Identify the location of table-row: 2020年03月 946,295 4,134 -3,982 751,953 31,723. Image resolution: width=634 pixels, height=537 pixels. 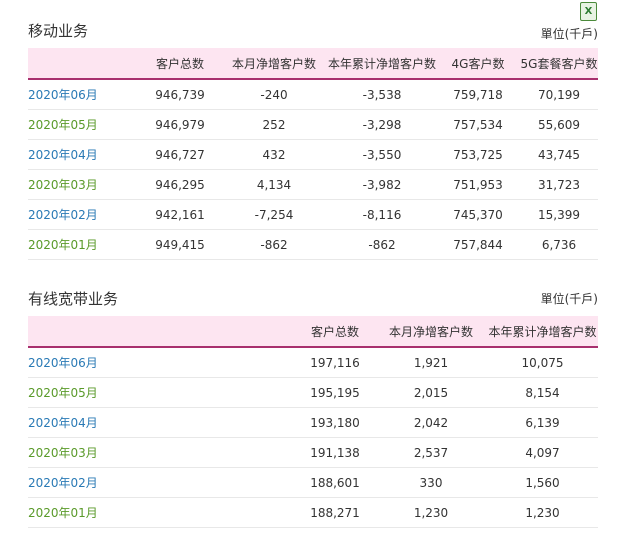
(313, 184).